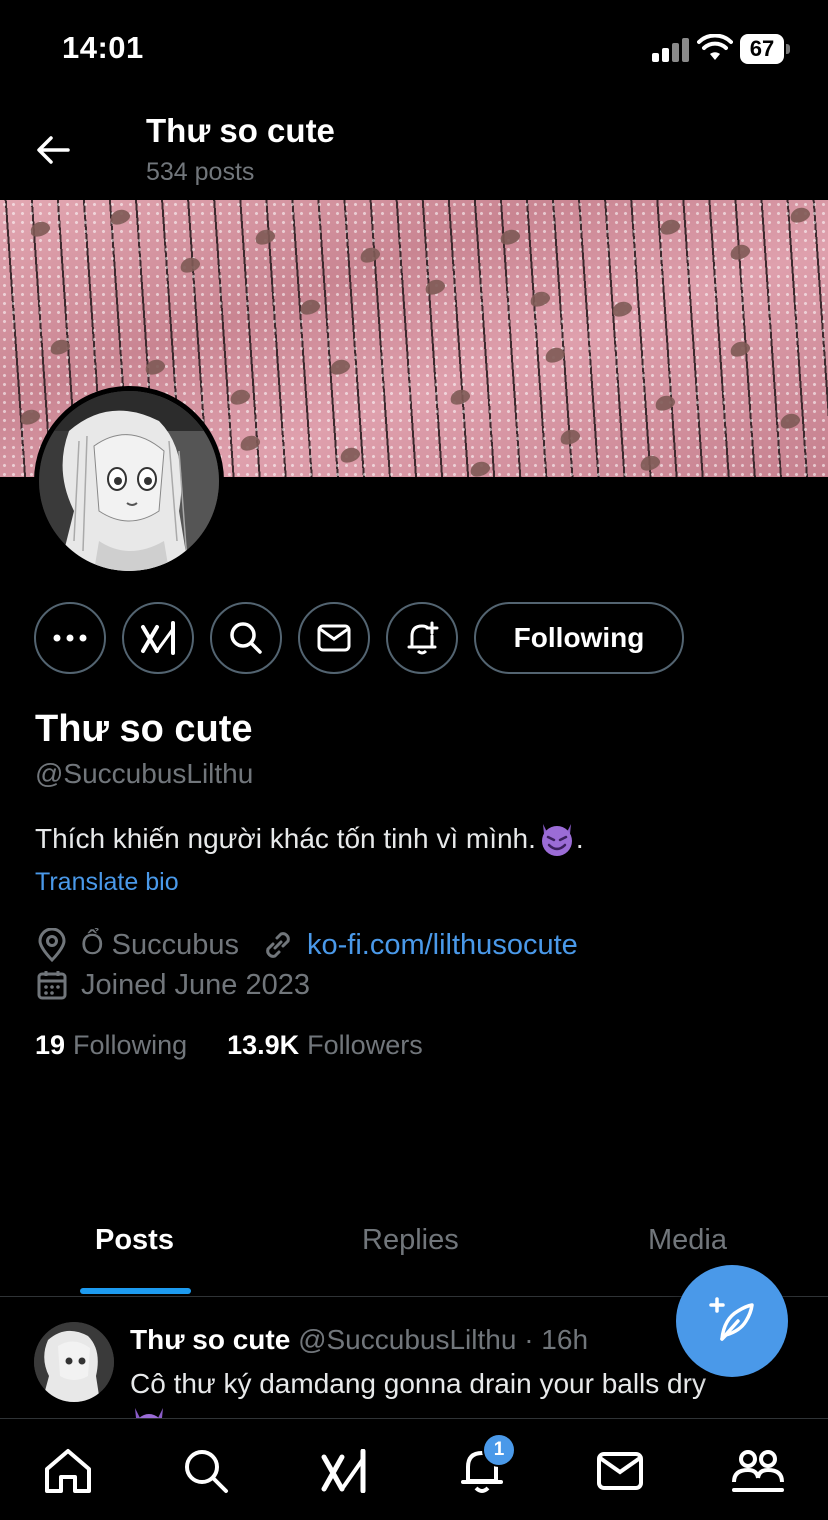 The image size is (828, 1520). Describe the element at coordinates (671, 50) in the screenshot. I see `cellular-signal-icon` at that location.